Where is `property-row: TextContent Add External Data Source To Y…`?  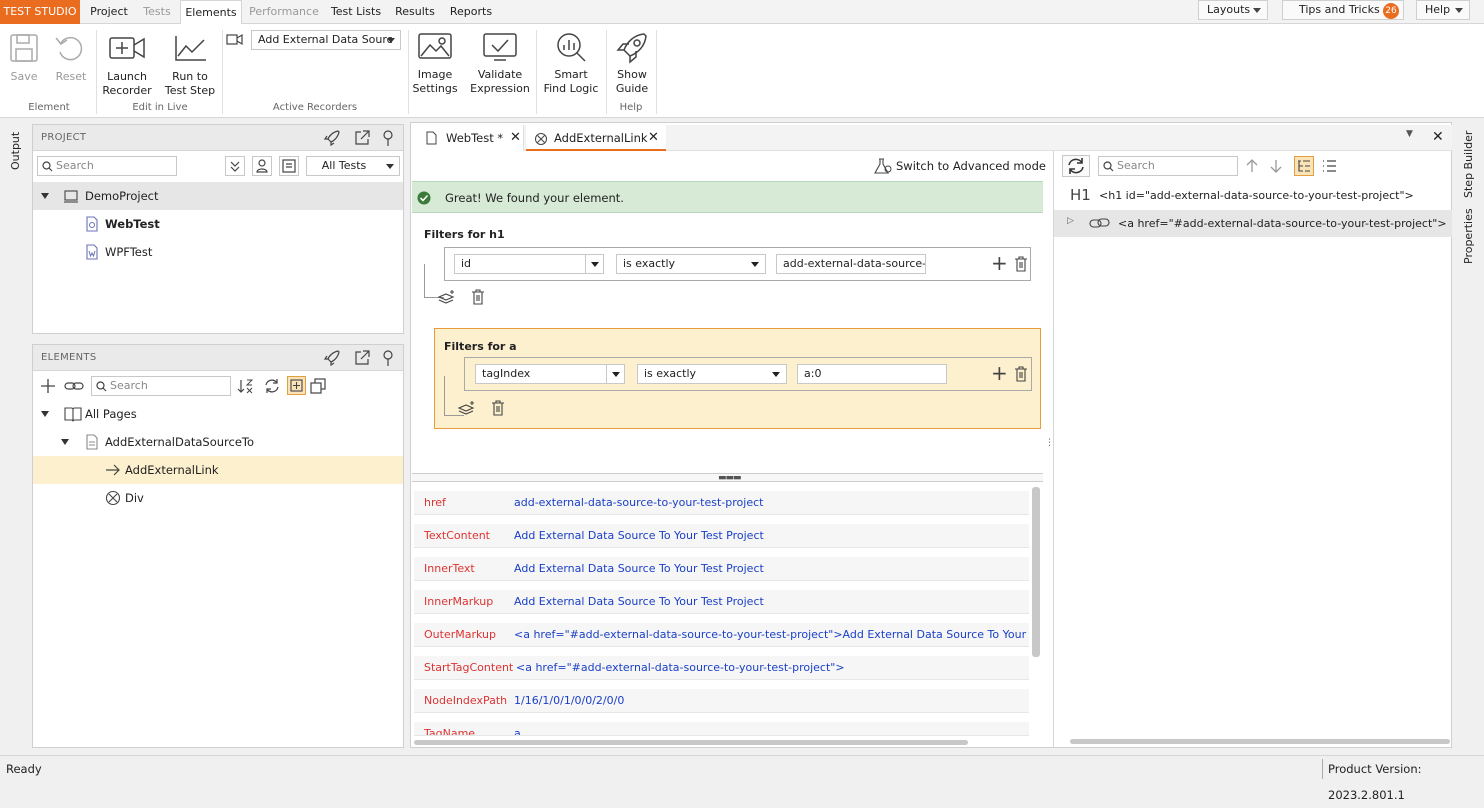
property-row: TextContent Add External Data Source To Y… is located at coordinates (721, 536).